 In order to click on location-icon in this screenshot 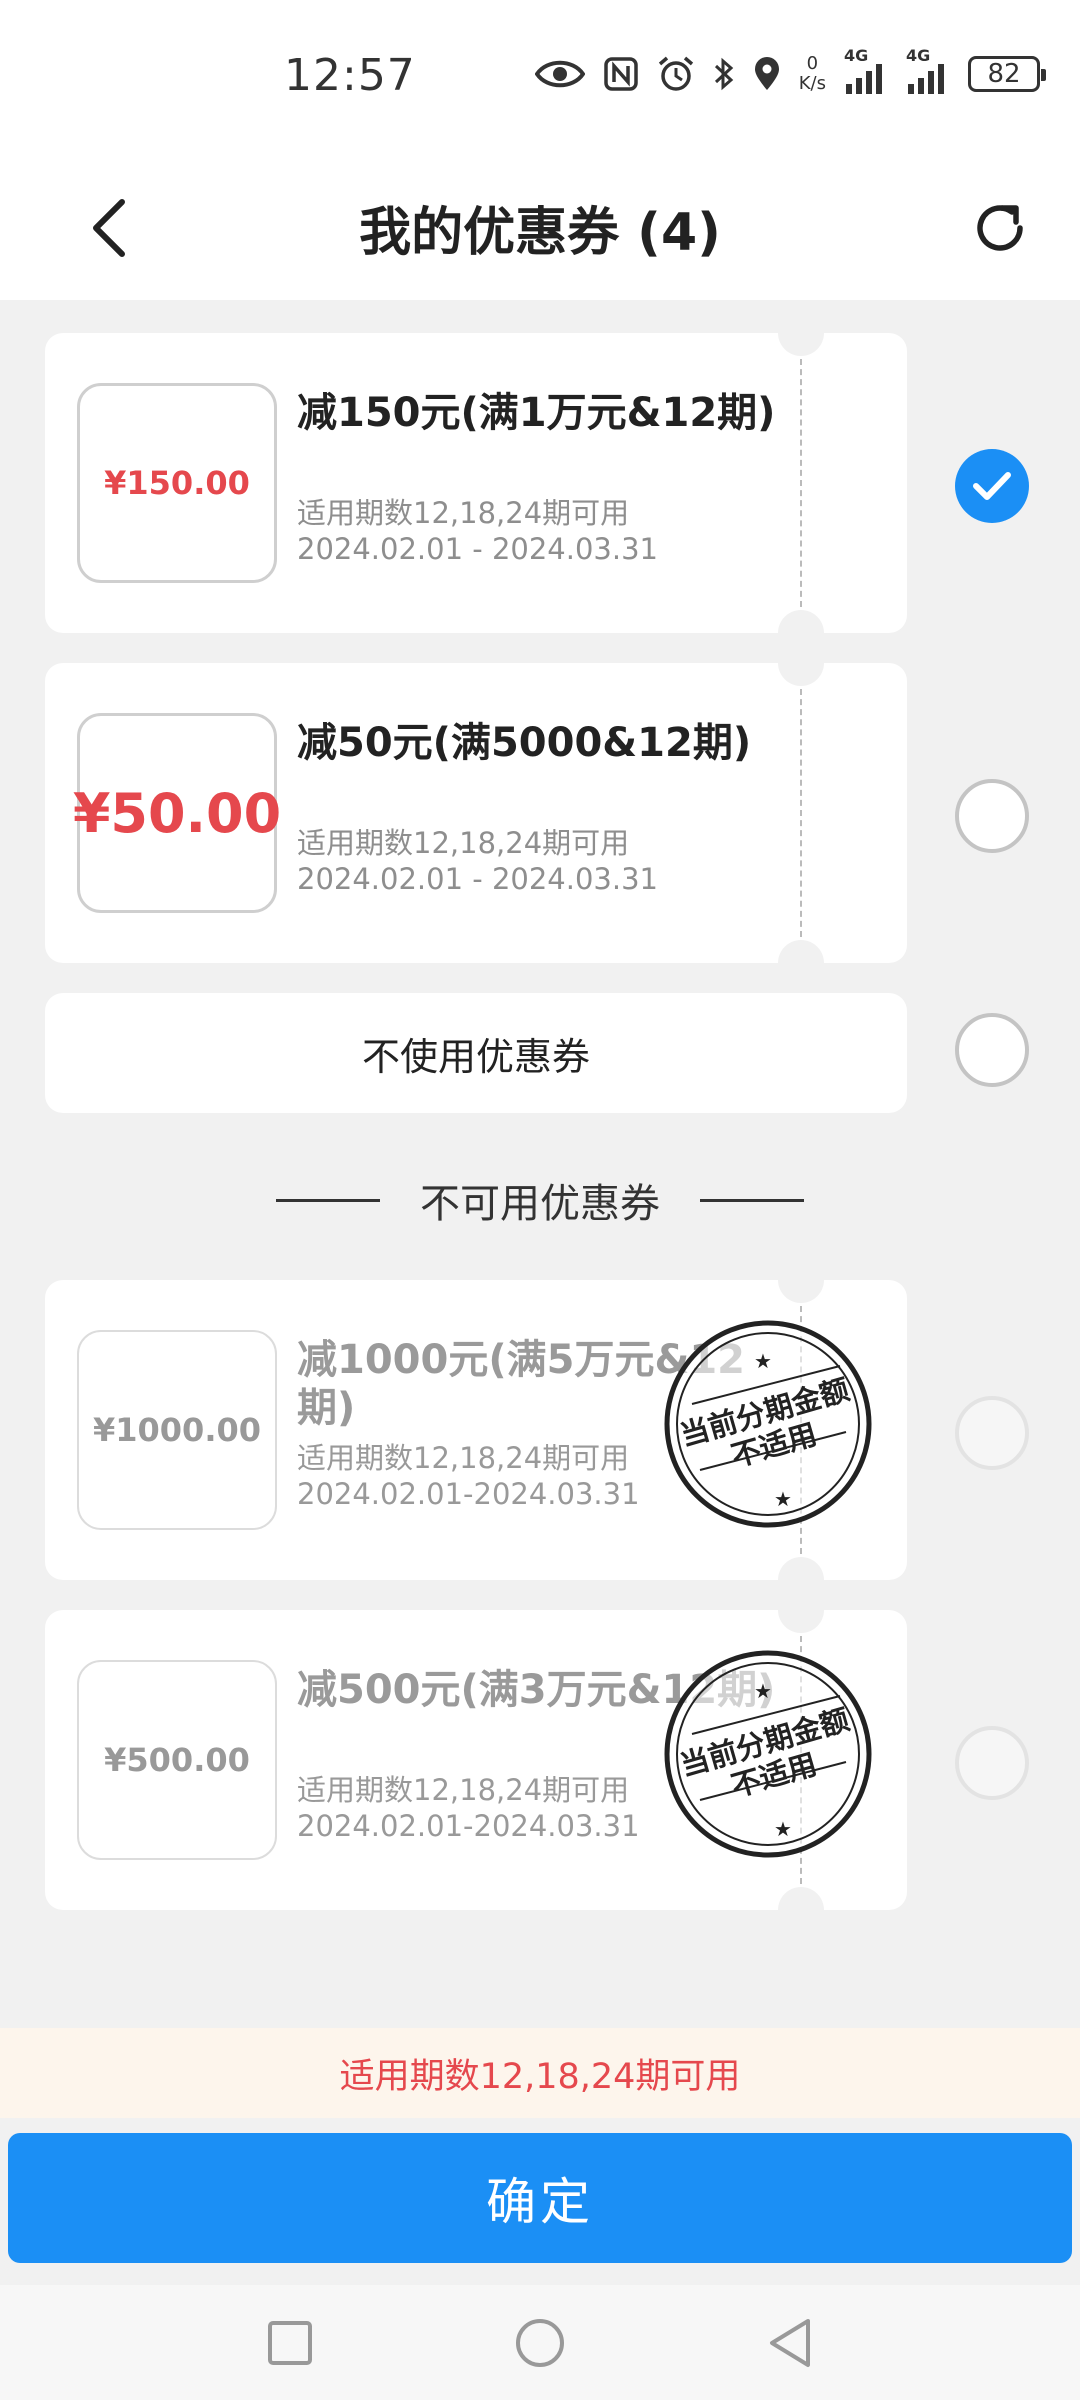, I will do `click(766, 73)`.